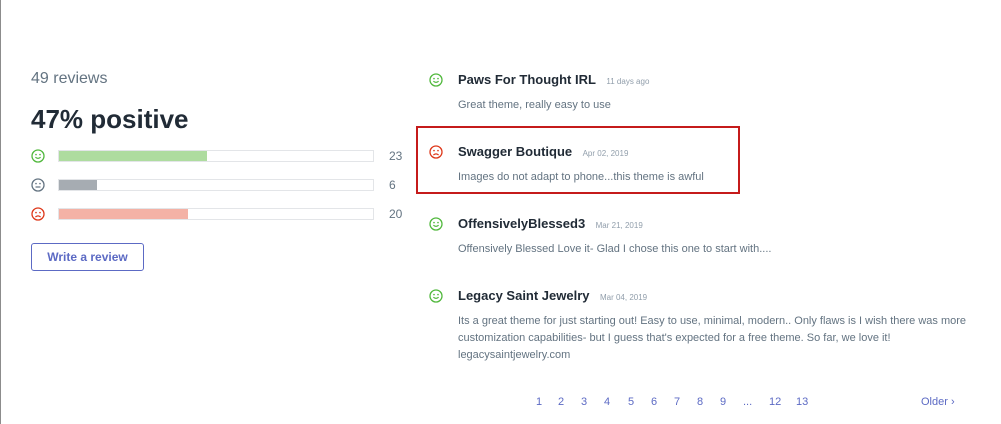  I want to click on review-author: Paws For Thought IRL, so click(527, 79).